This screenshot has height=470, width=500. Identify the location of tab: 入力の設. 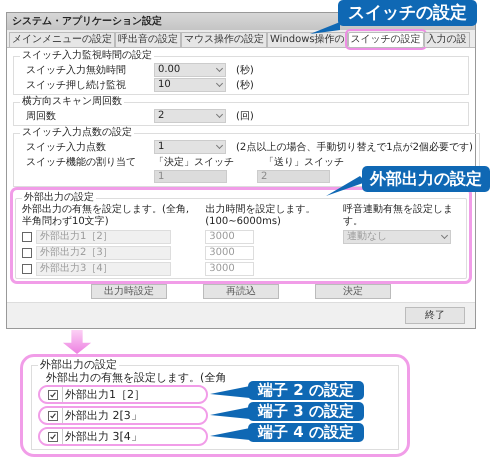
(447, 39).